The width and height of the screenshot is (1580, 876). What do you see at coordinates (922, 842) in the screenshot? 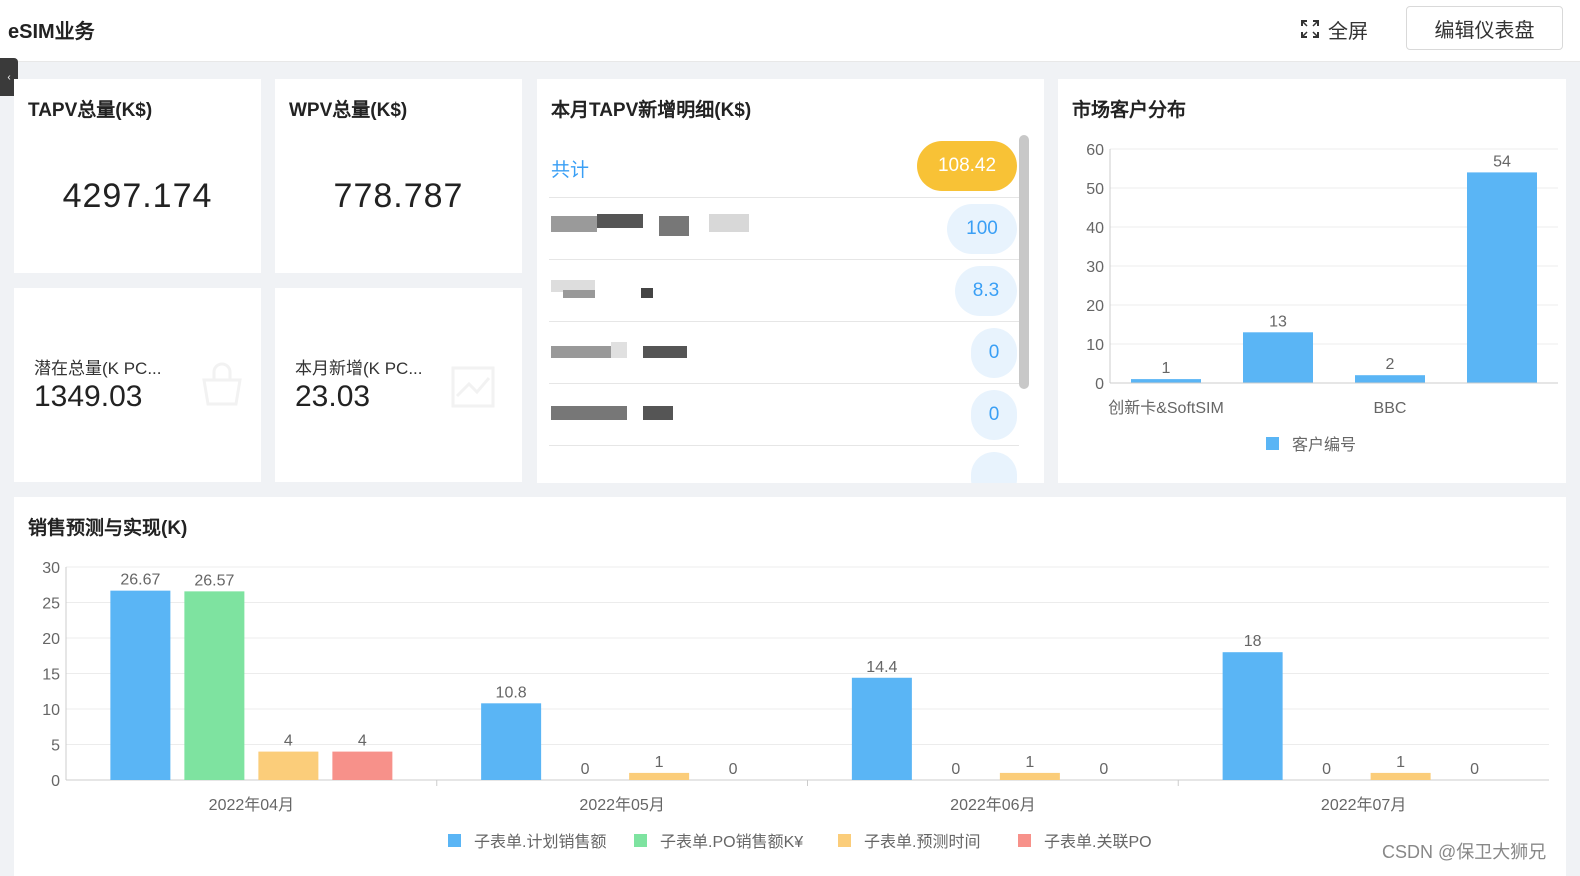
I see `legend-label: 子表单.预测时间` at bounding box center [922, 842].